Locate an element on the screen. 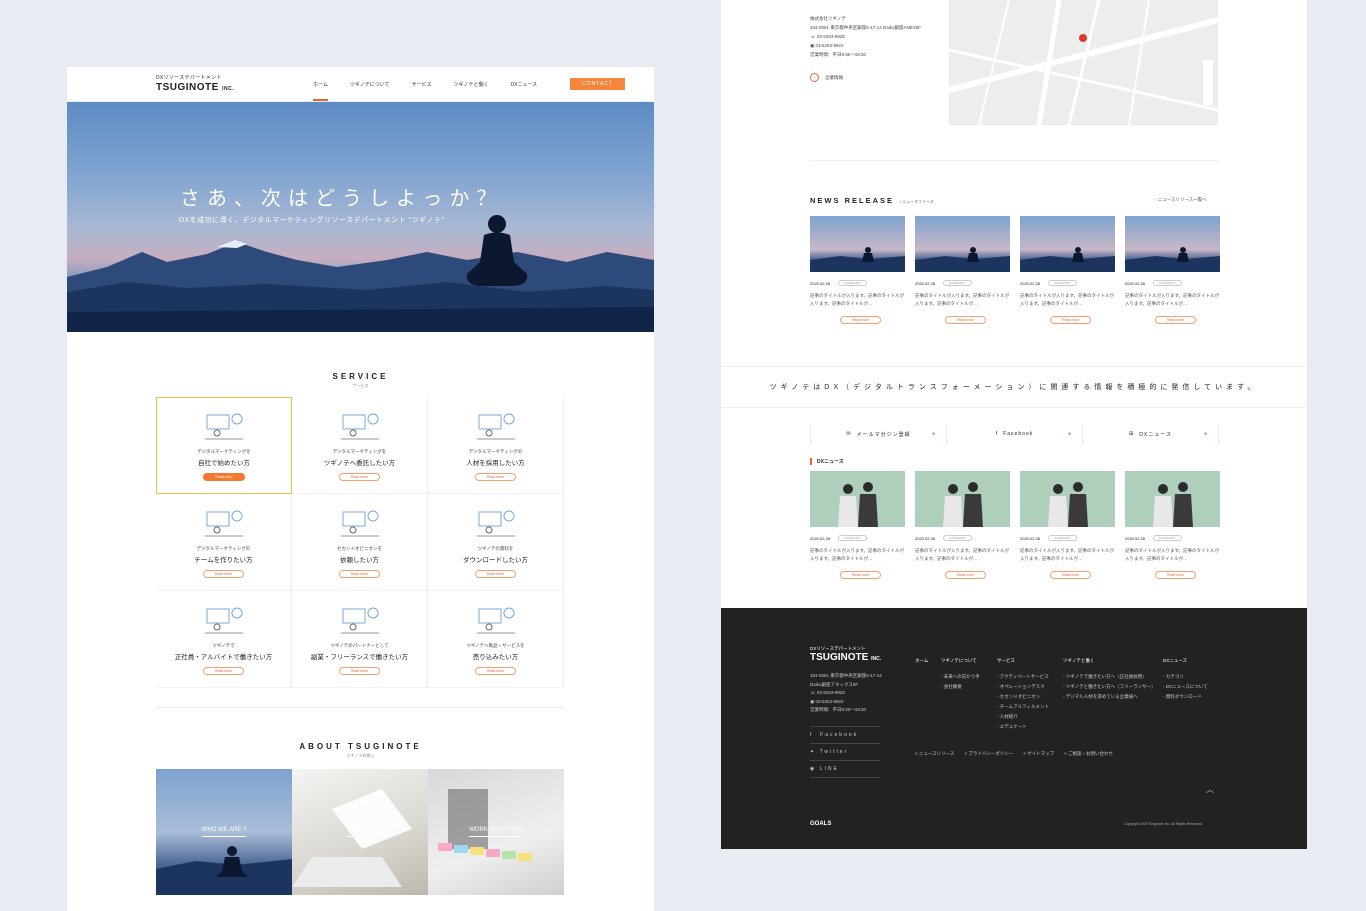 The height and width of the screenshot is (911, 1366). footer-link-contact: > ご相談・お問い合わせ is located at coordinates (1088, 754).